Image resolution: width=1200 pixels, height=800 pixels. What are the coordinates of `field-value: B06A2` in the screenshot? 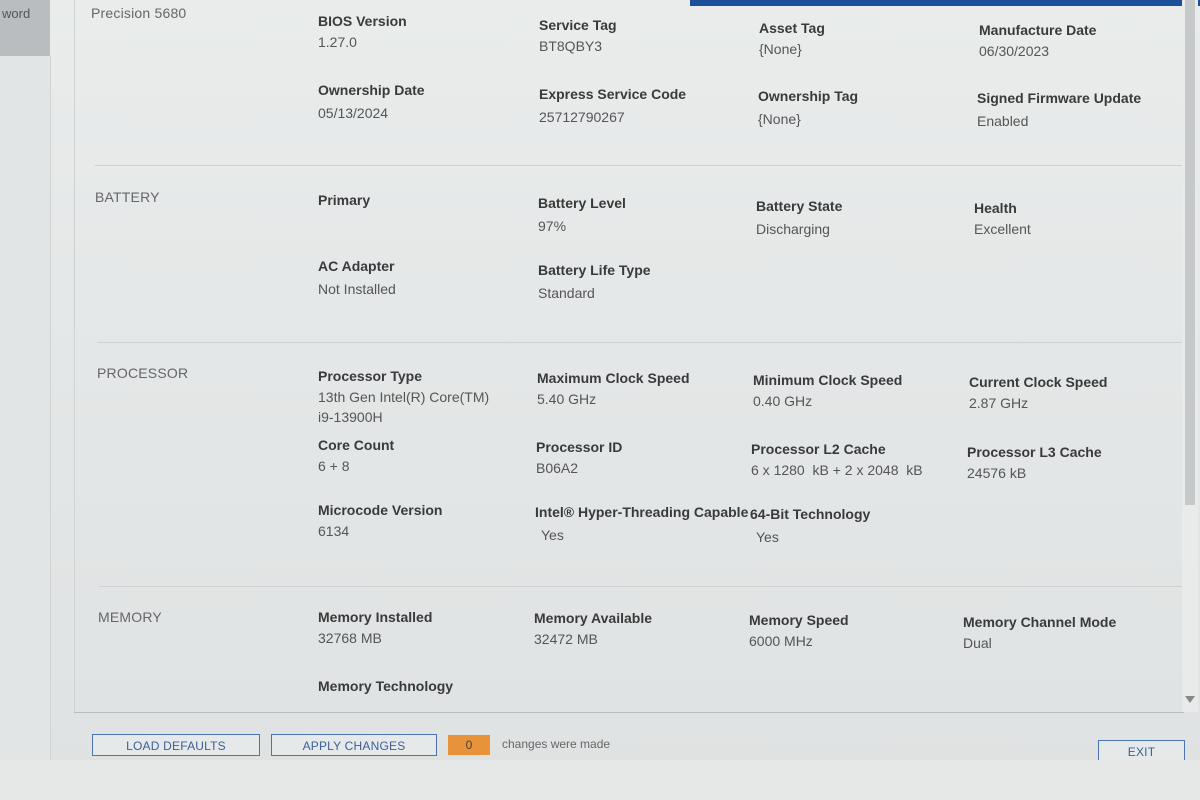 It's located at (557, 468).